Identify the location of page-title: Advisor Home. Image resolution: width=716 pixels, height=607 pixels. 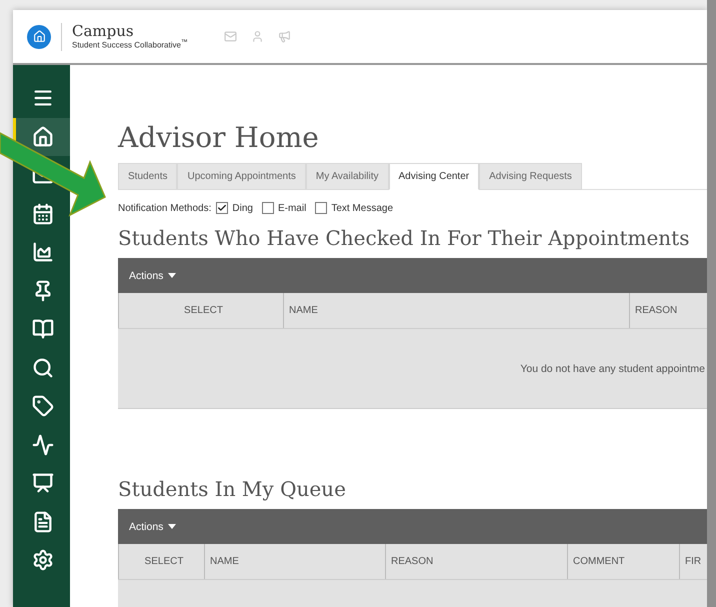
(219, 137).